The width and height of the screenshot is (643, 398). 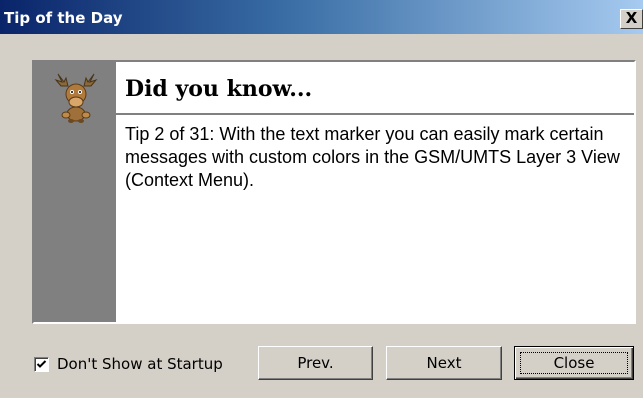 I want to click on dont-show-at-startup-option: Don't Show at Startup, so click(x=128, y=364).